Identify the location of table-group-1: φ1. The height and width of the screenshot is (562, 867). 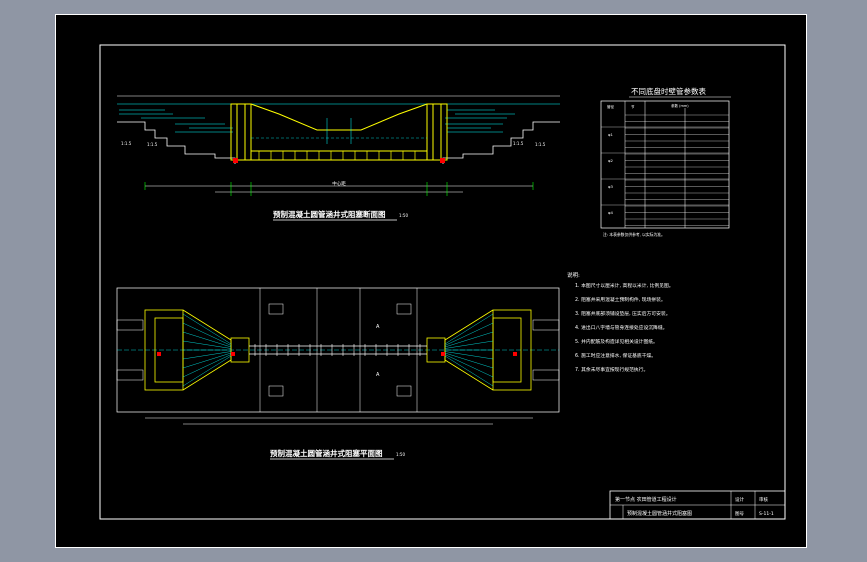
(611, 134).